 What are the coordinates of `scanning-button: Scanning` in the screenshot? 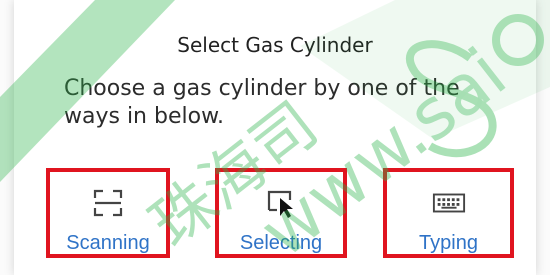 It's located at (108, 213).